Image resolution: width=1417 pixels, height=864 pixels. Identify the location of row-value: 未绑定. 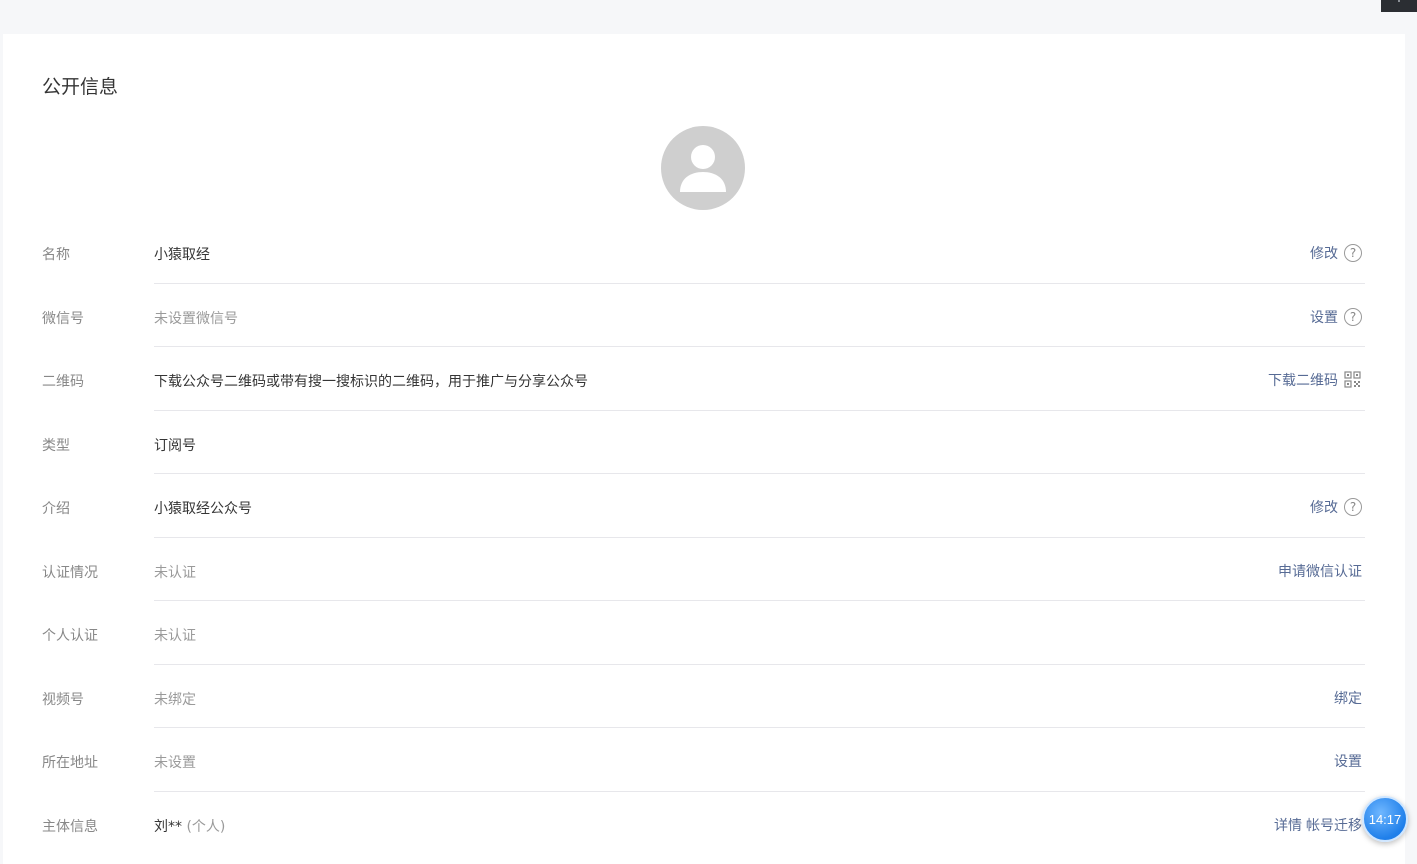
(175, 699).